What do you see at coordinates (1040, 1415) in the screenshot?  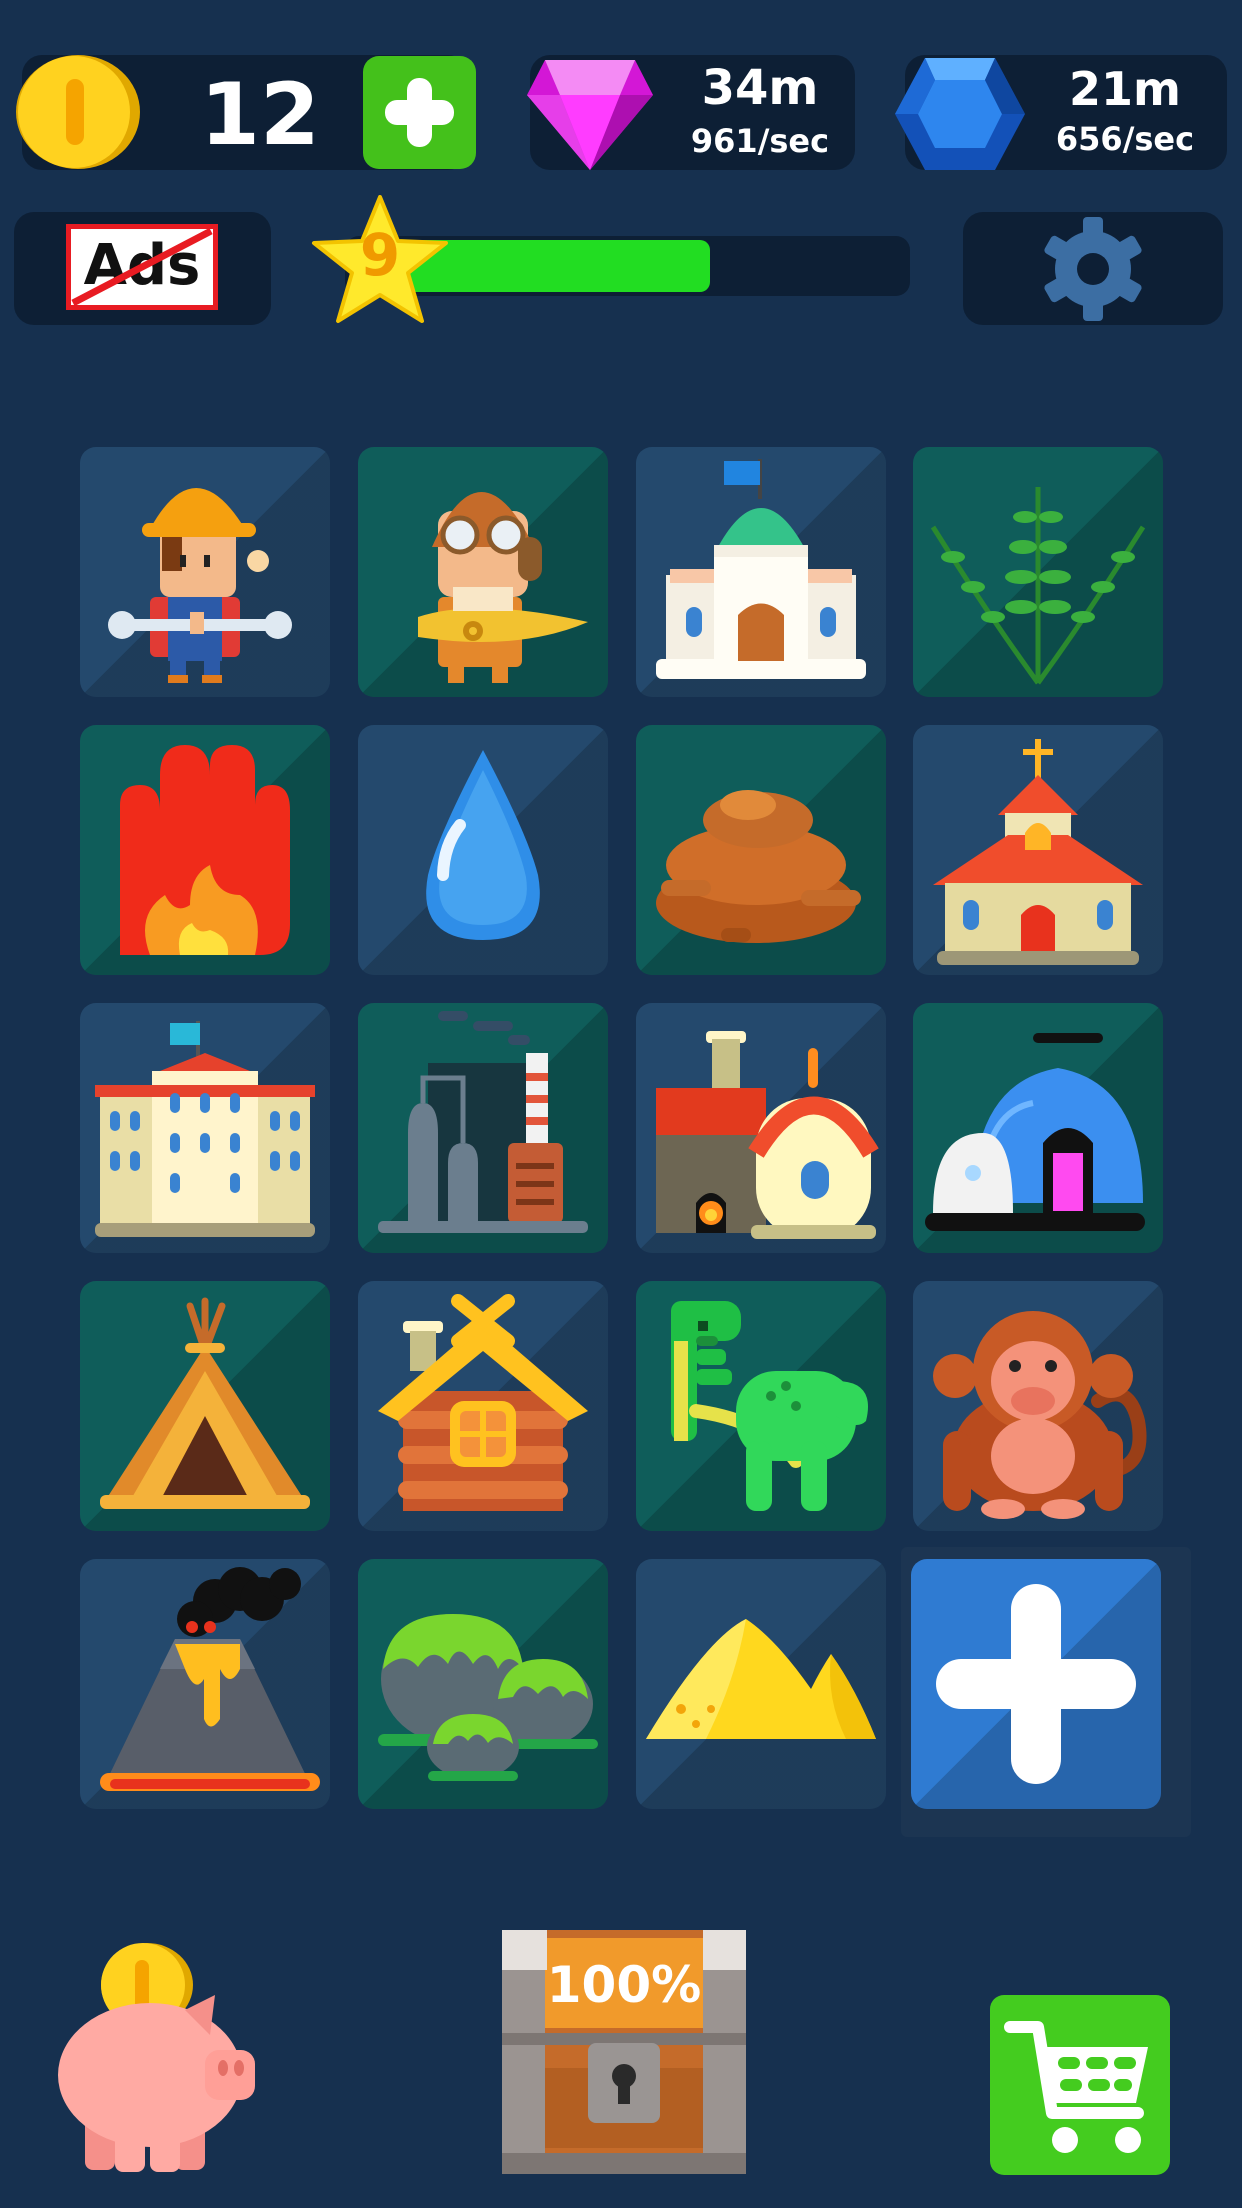 I see `monkey-icon` at bounding box center [1040, 1415].